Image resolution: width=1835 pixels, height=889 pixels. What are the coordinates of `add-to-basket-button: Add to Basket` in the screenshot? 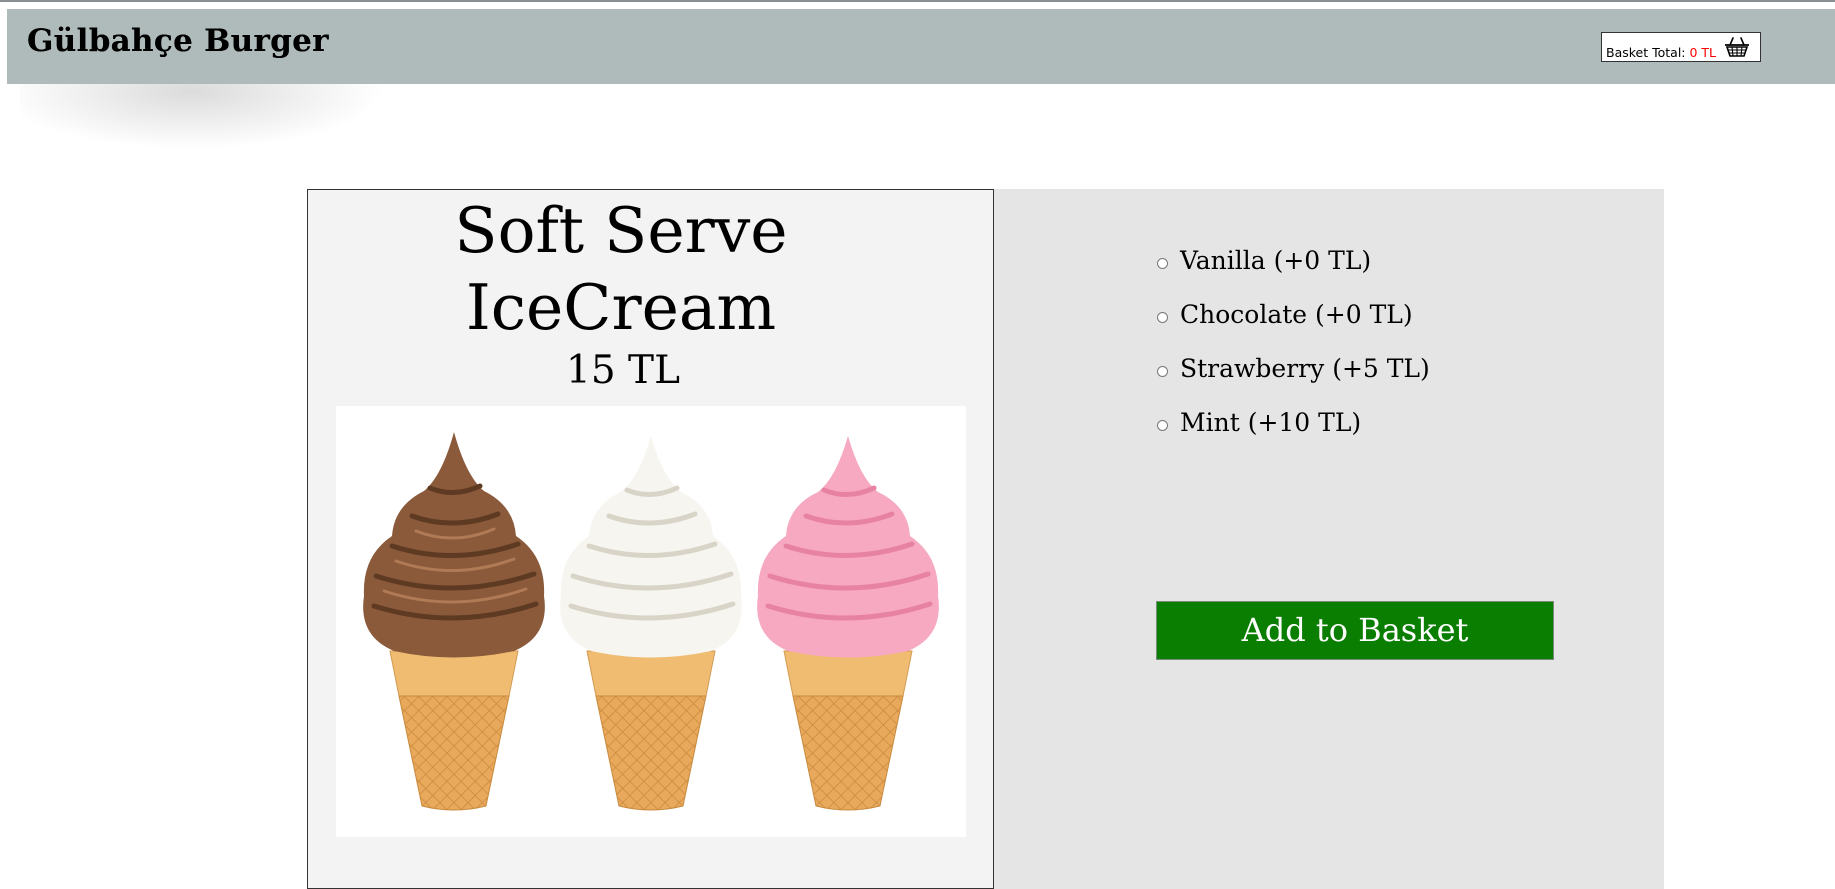 It's located at (1355, 630).